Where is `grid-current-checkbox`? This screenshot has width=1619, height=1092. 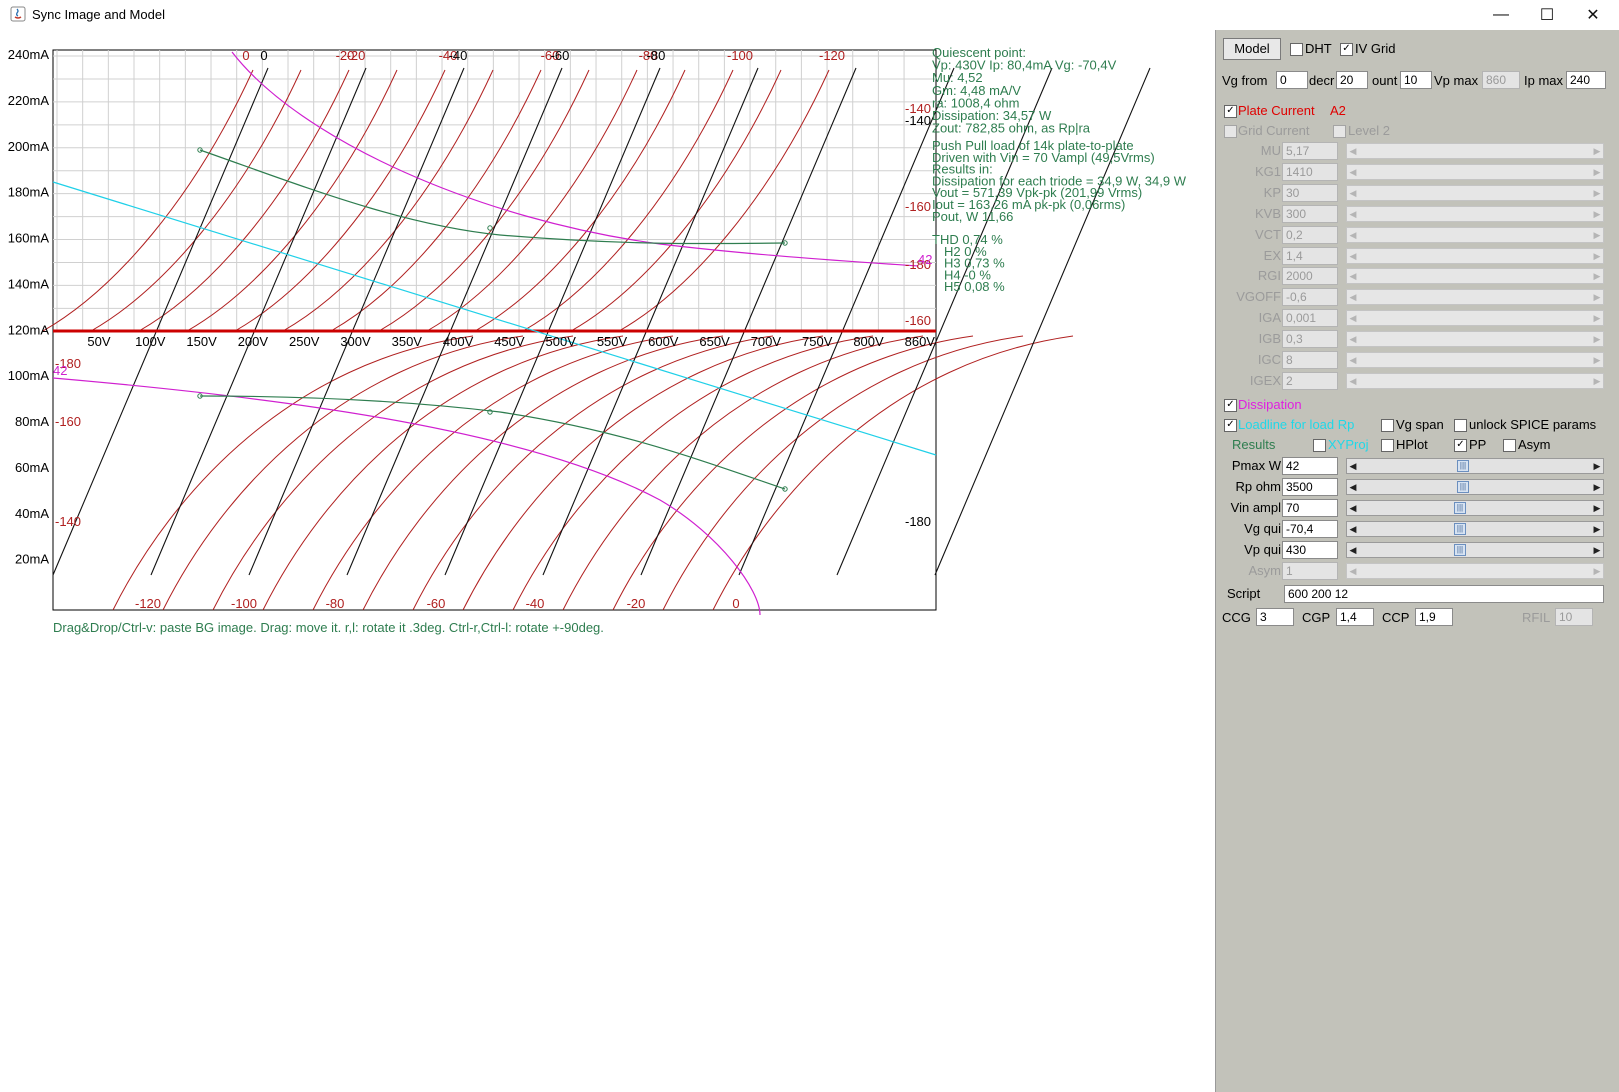
grid-current-checkbox is located at coordinates (1230, 131).